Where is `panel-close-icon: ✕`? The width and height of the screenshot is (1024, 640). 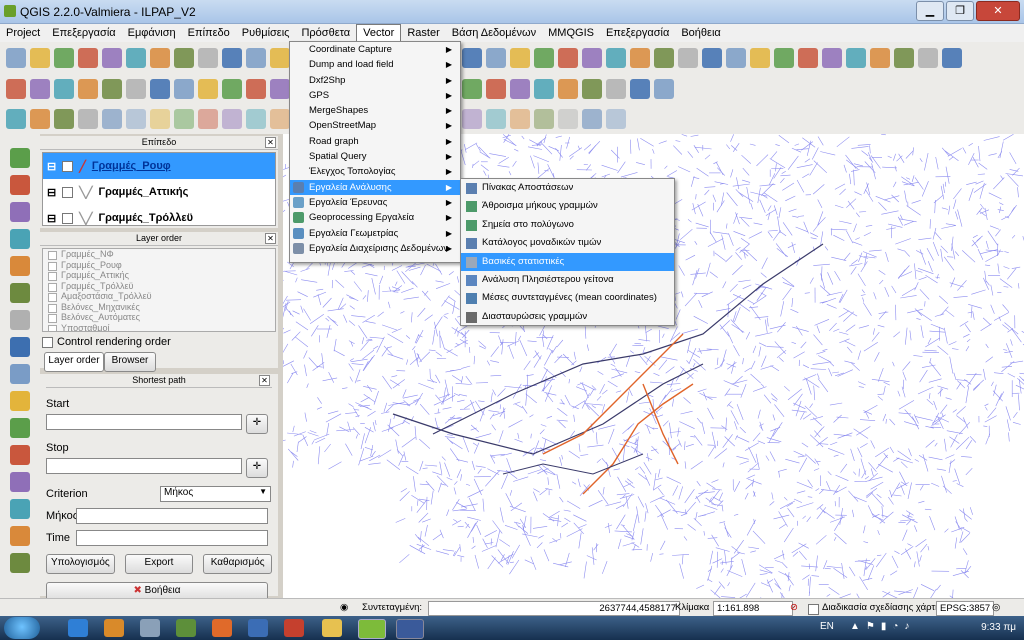
panel-close-icon: ✕ is located at coordinates (264, 380).